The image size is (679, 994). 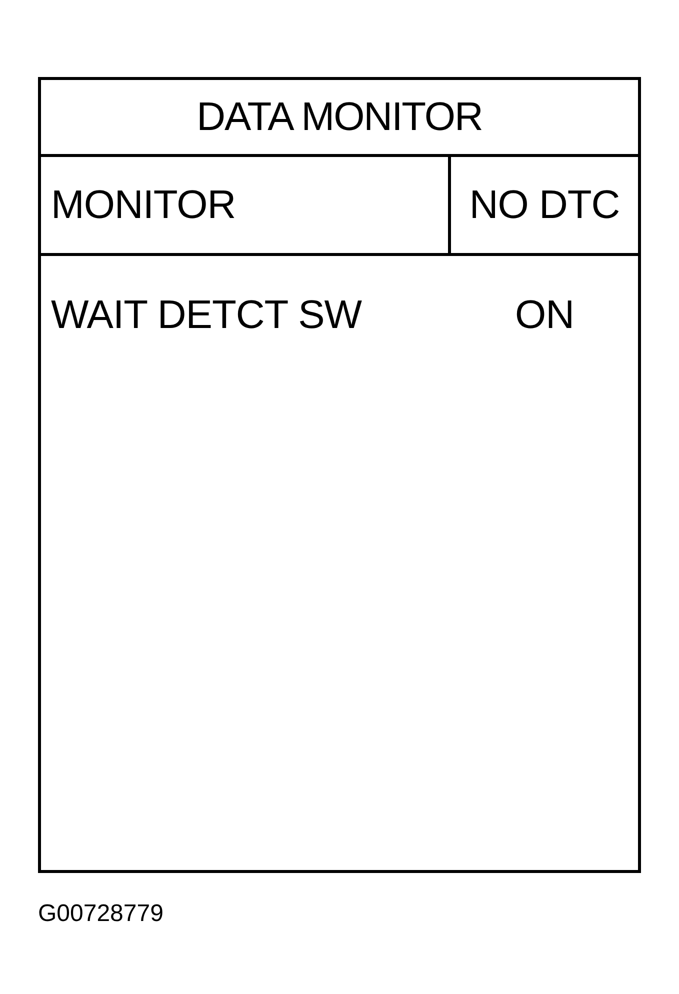 What do you see at coordinates (544, 205) in the screenshot?
I see `status-text: NO DTC` at bounding box center [544, 205].